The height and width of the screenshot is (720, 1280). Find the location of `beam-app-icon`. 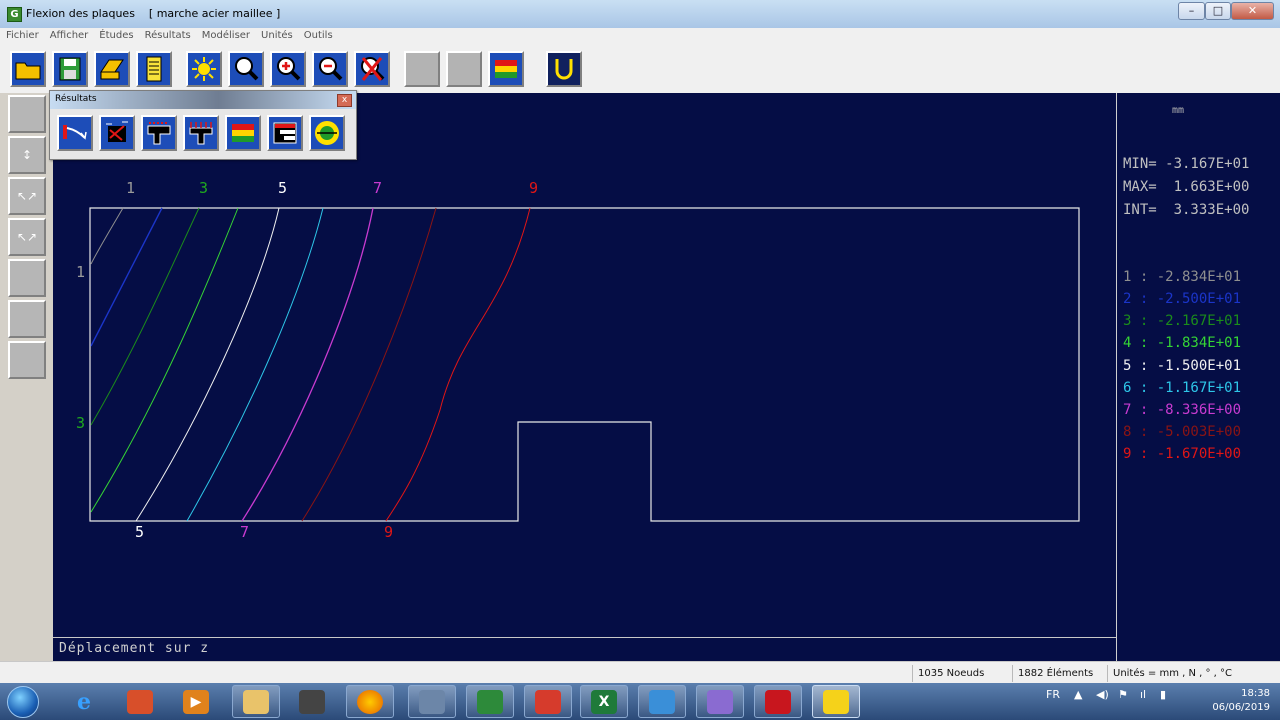

beam-app-icon is located at coordinates (490, 701).